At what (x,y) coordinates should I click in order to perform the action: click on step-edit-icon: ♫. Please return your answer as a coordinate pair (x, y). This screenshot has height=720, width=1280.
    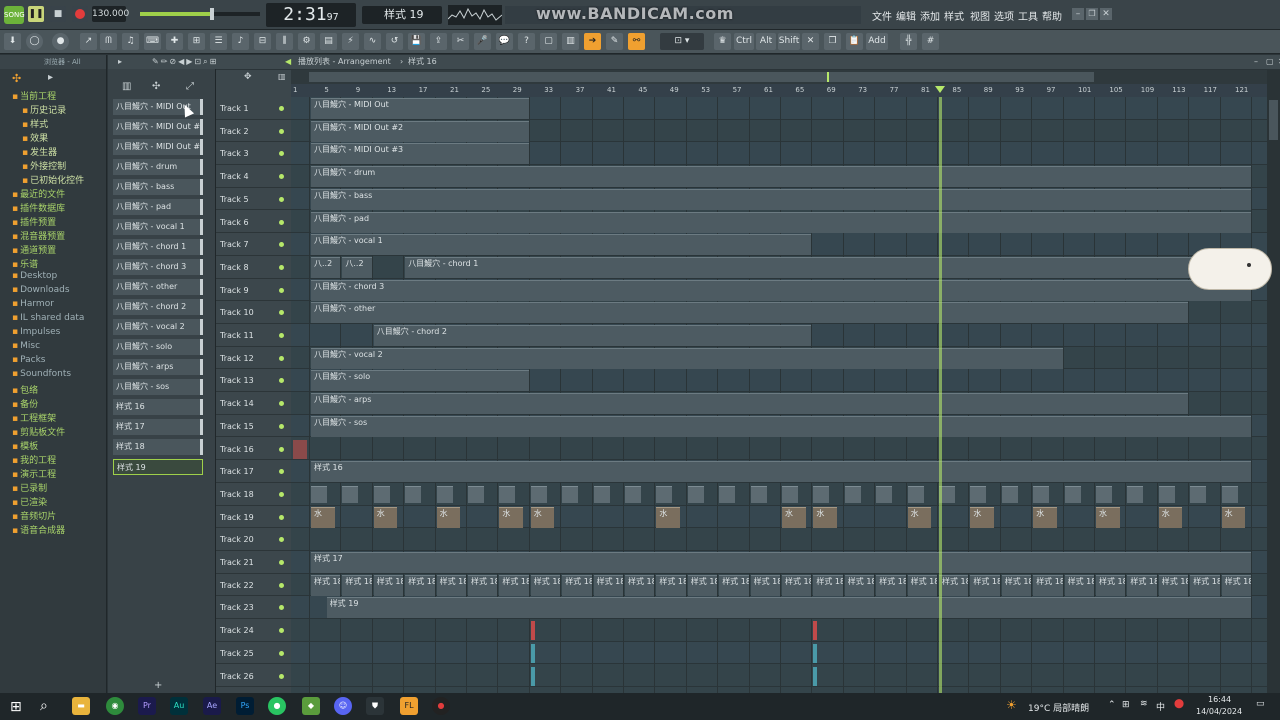
    Looking at the image, I should click on (130, 41).